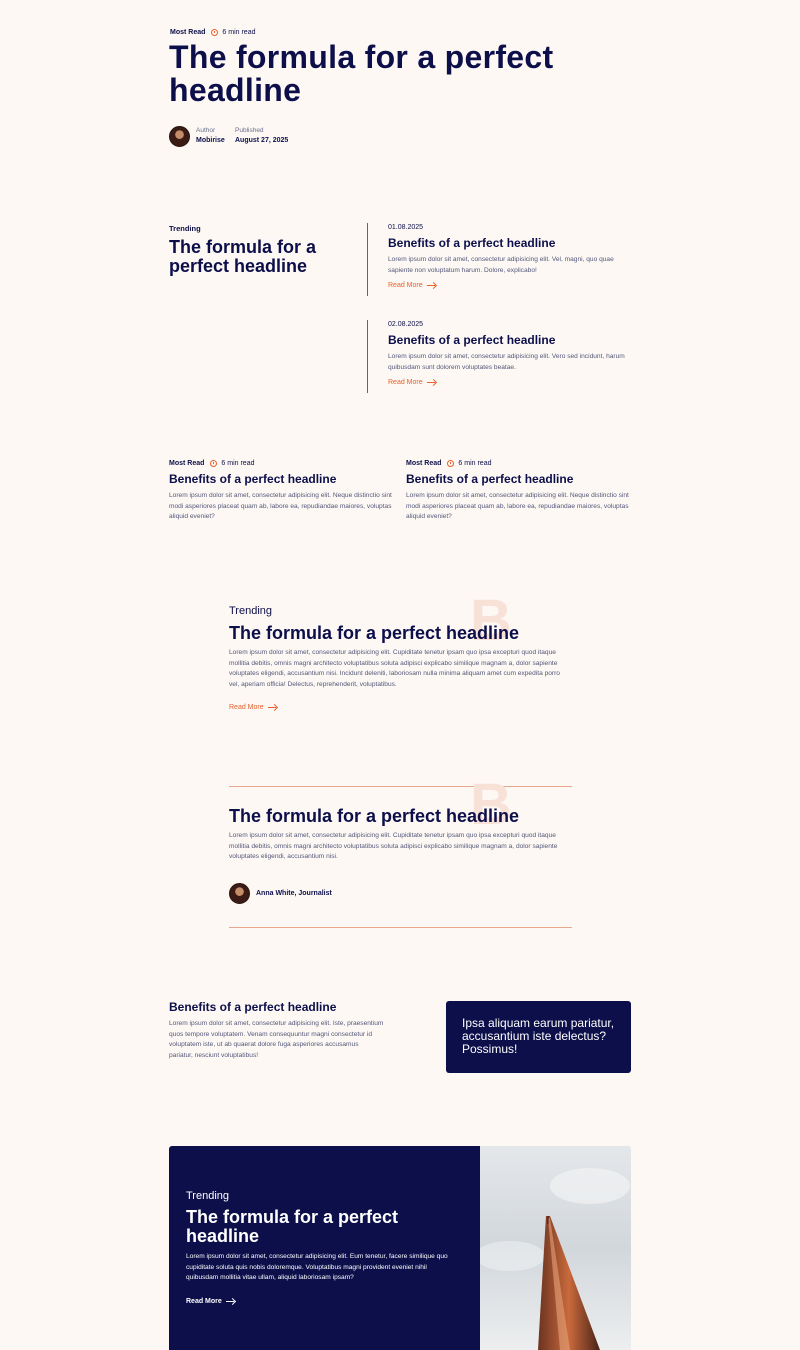 This screenshot has width=800, height=1350. I want to click on quote-title: The formula for a perfect headline, so click(374, 816).